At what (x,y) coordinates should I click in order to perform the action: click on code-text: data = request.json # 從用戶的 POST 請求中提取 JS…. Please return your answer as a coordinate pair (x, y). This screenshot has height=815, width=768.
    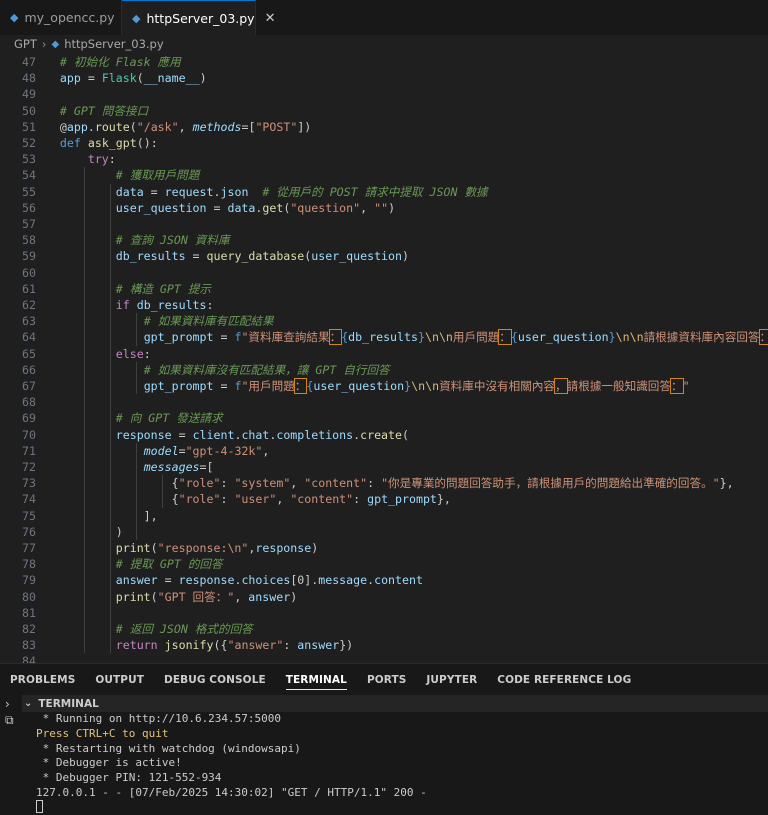
    Looking at the image, I should click on (301, 191).